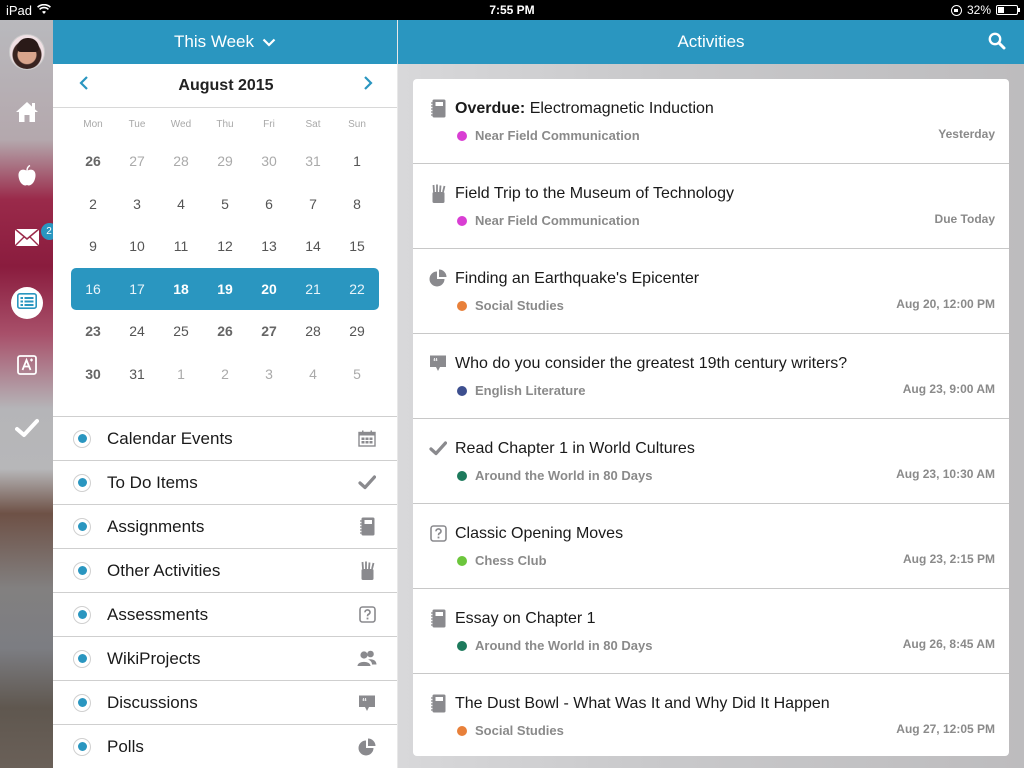  What do you see at coordinates (269, 289) in the screenshot?
I see `calendar-day: 20` at bounding box center [269, 289].